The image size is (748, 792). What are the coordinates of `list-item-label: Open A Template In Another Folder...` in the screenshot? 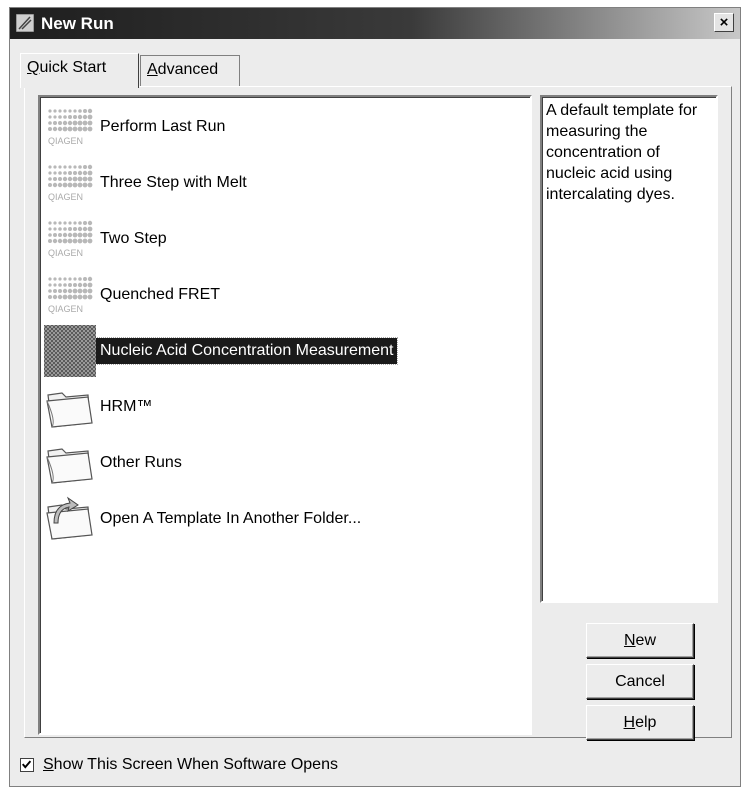 It's located at (231, 518).